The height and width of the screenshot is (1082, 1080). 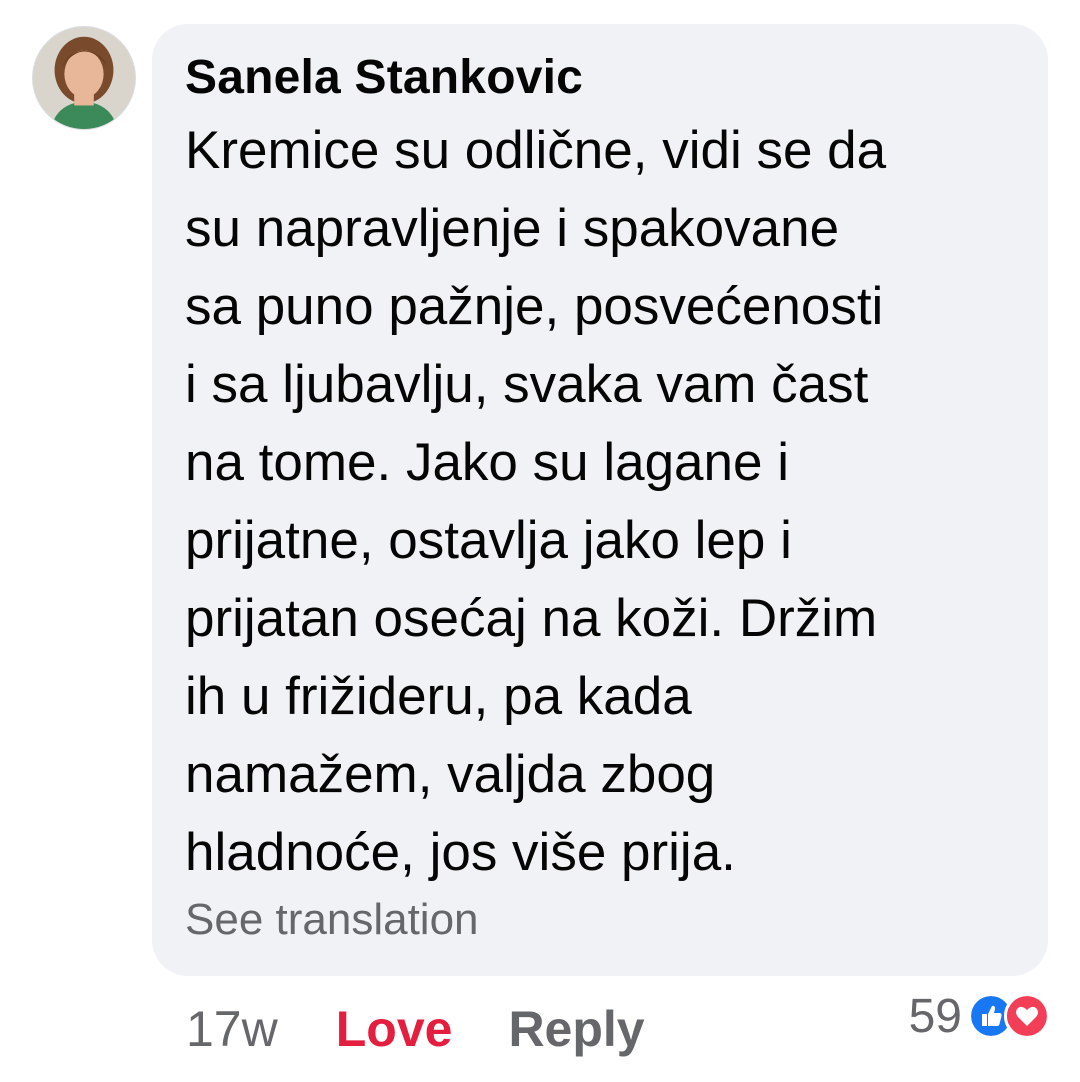 What do you see at coordinates (232, 1029) in the screenshot?
I see `comment-timestamp: 17w` at bounding box center [232, 1029].